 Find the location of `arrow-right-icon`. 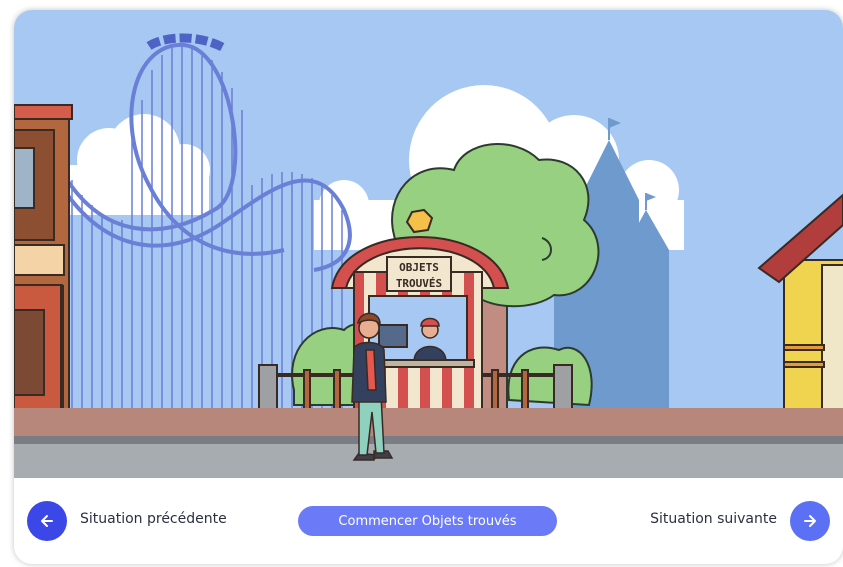

arrow-right-icon is located at coordinates (810, 521).